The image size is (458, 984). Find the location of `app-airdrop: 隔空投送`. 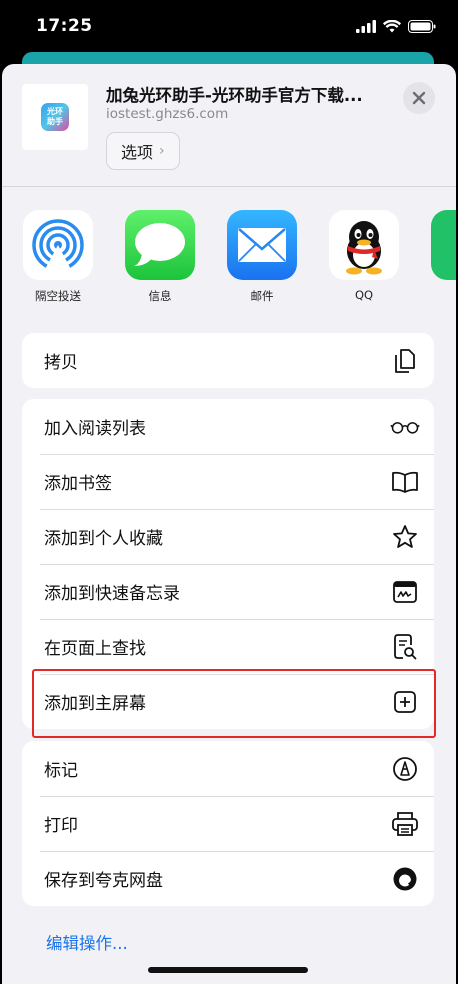

app-airdrop: 隔空投送 is located at coordinates (58, 257).